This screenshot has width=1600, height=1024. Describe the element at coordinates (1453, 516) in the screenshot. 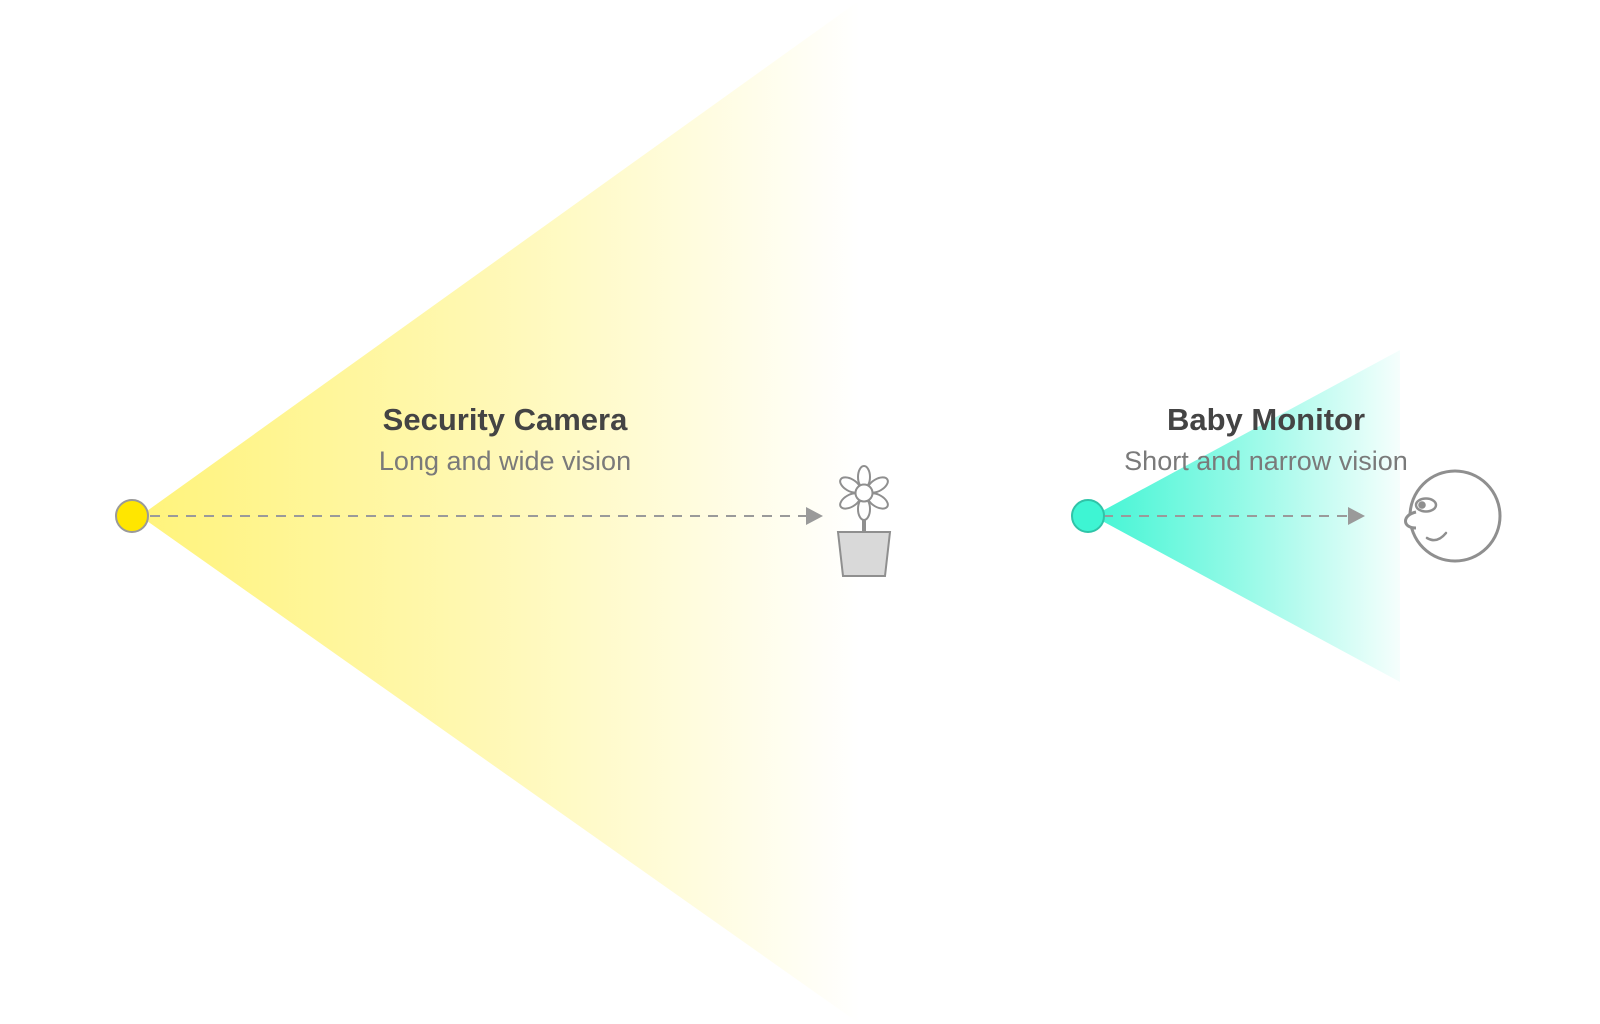

I see `baby-face-icon` at that location.